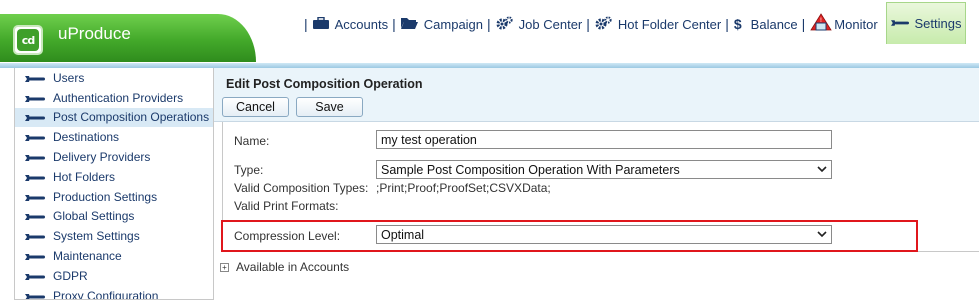 The width and height of the screenshot is (979, 300). I want to click on nav-campaign: Campaign, so click(442, 24).